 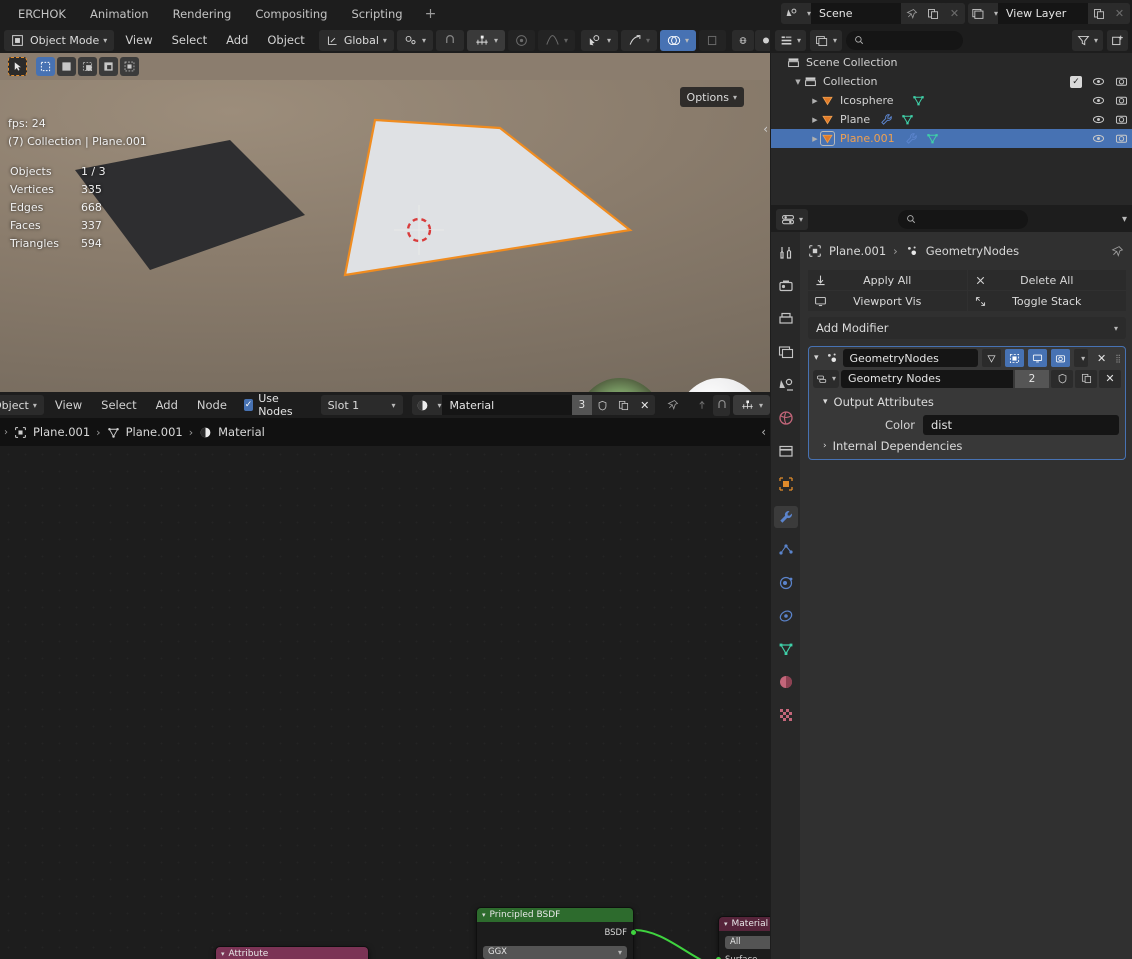 What do you see at coordinates (786, 715) in the screenshot?
I see `properties-tab-texture` at bounding box center [786, 715].